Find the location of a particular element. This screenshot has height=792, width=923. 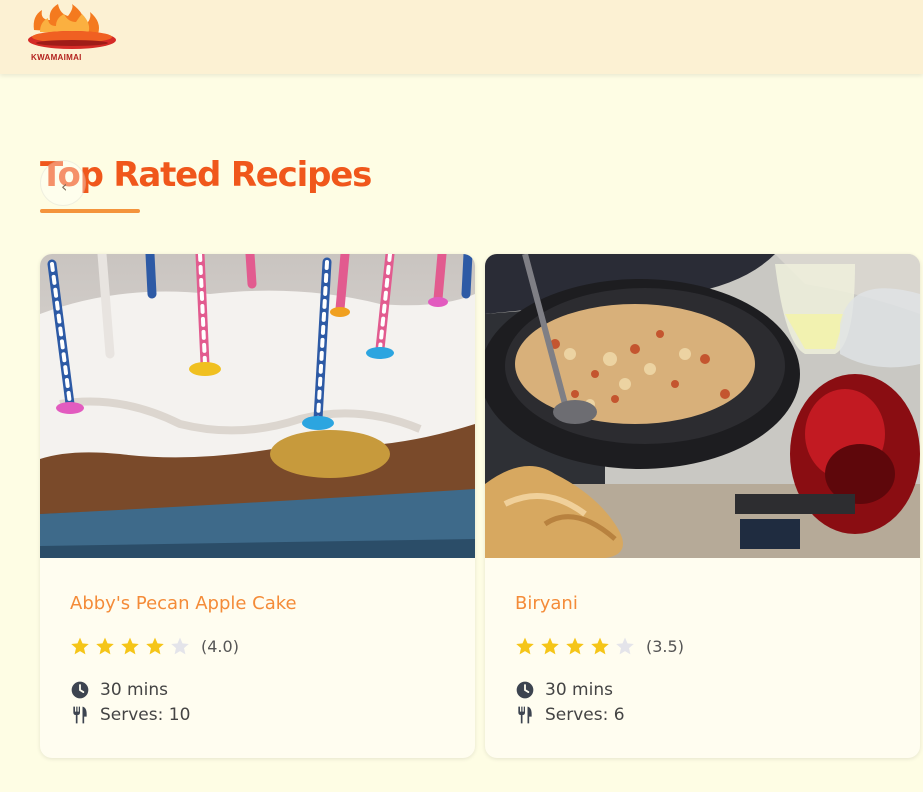

rating-value: (4.0) is located at coordinates (220, 646).